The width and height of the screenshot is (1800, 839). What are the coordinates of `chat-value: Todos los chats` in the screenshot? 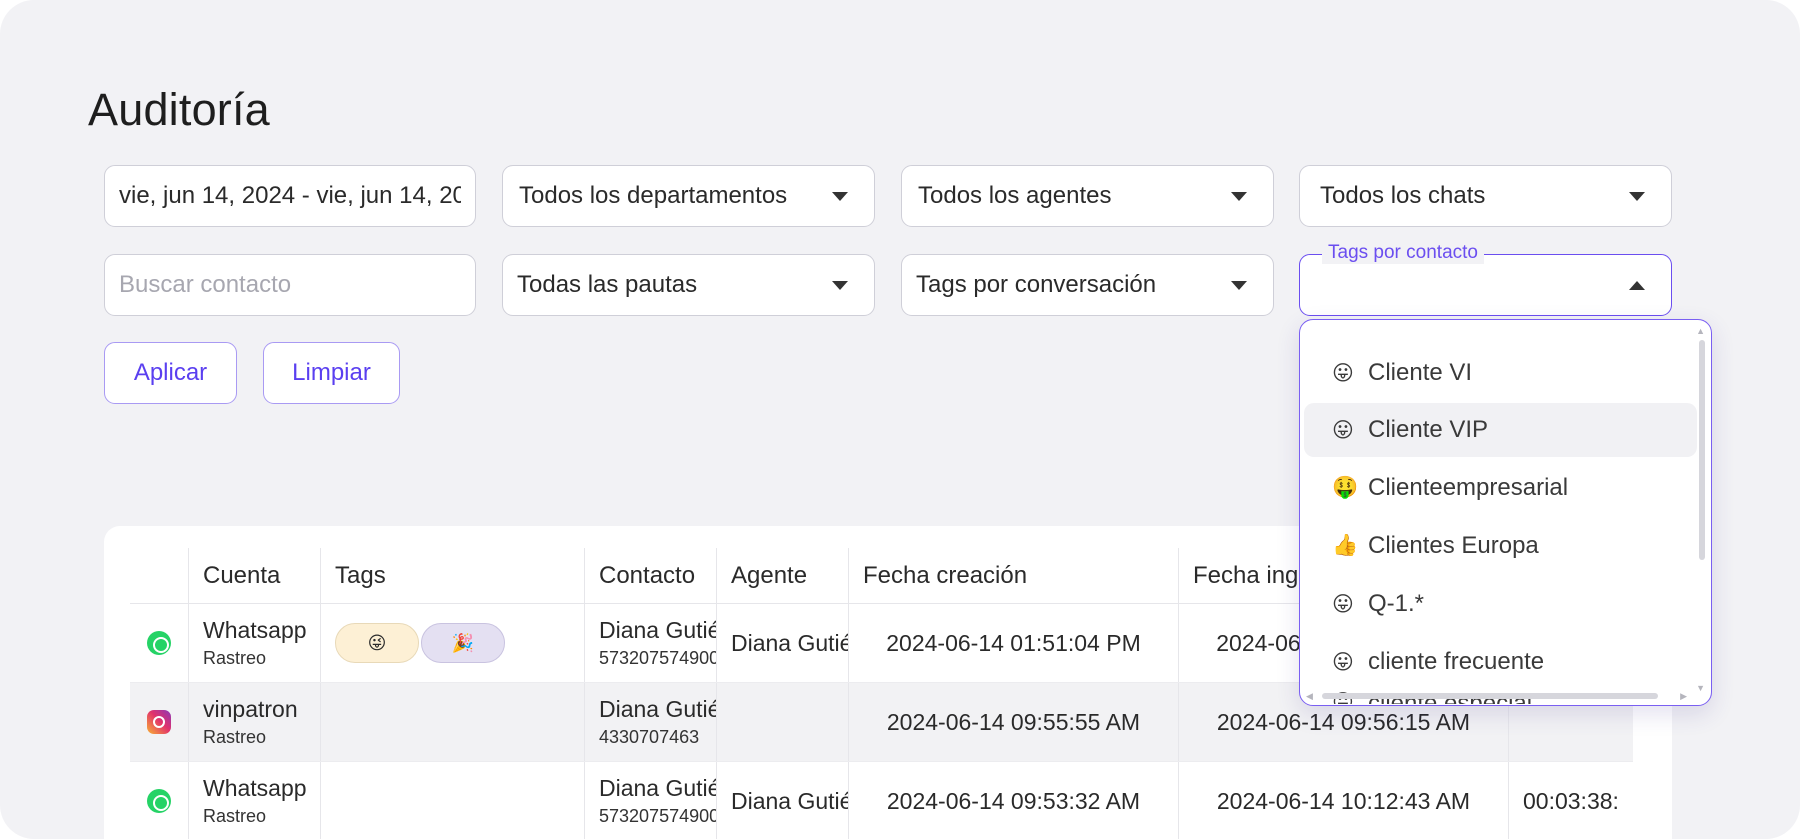 It's located at (1403, 195).